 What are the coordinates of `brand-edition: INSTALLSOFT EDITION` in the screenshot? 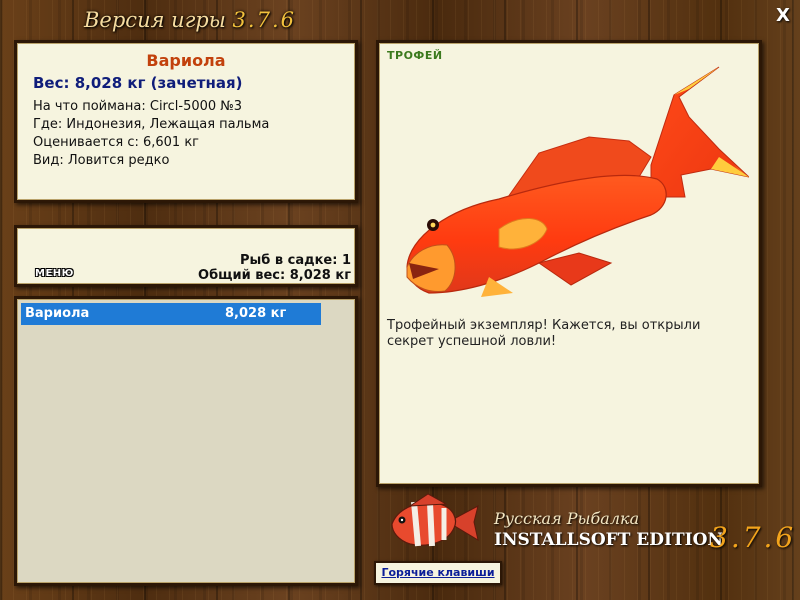 It's located at (608, 540).